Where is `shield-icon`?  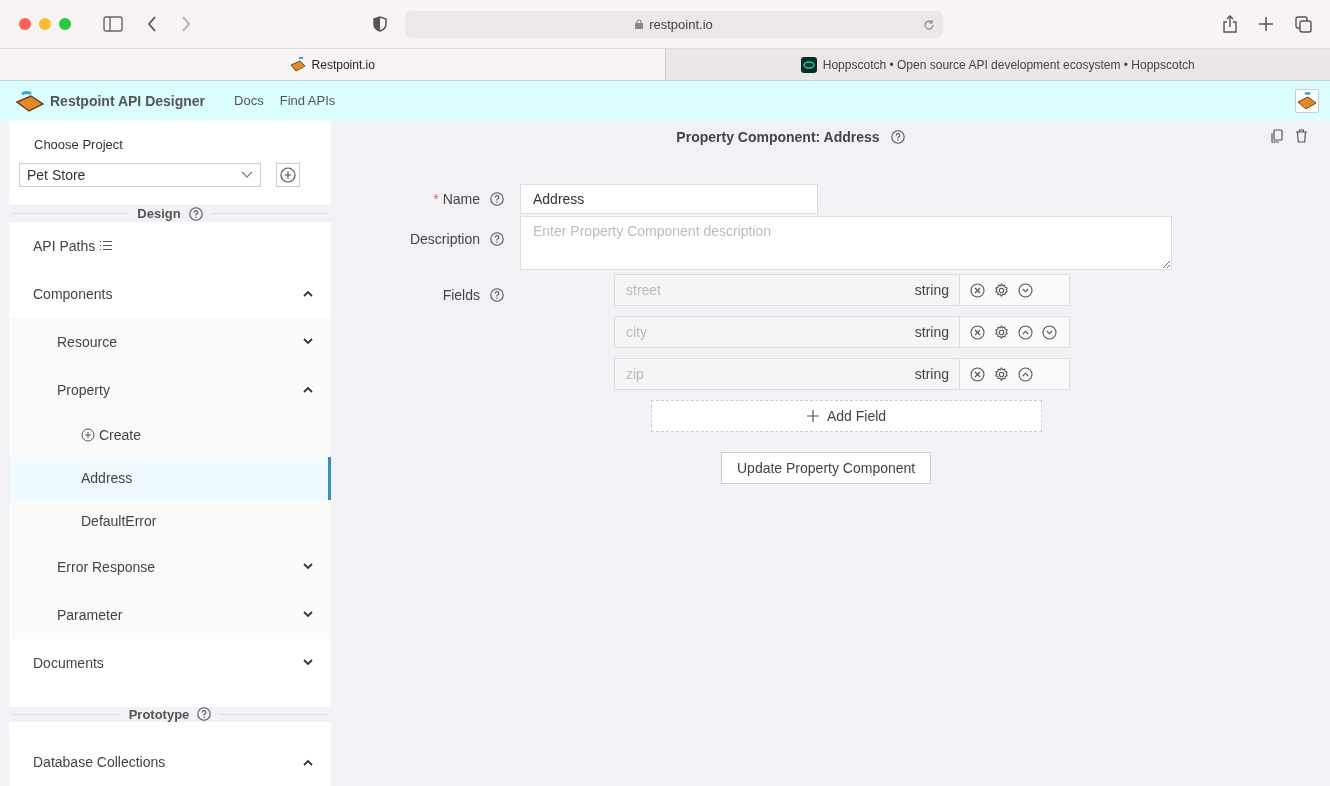
shield-icon is located at coordinates (380, 24).